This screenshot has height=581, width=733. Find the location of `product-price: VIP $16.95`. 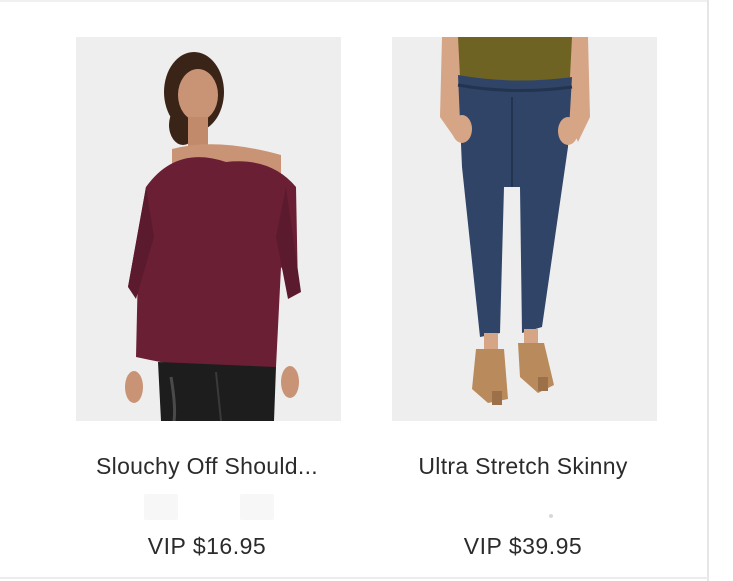

product-price: VIP $16.95 is located at coordinates (207, 546).